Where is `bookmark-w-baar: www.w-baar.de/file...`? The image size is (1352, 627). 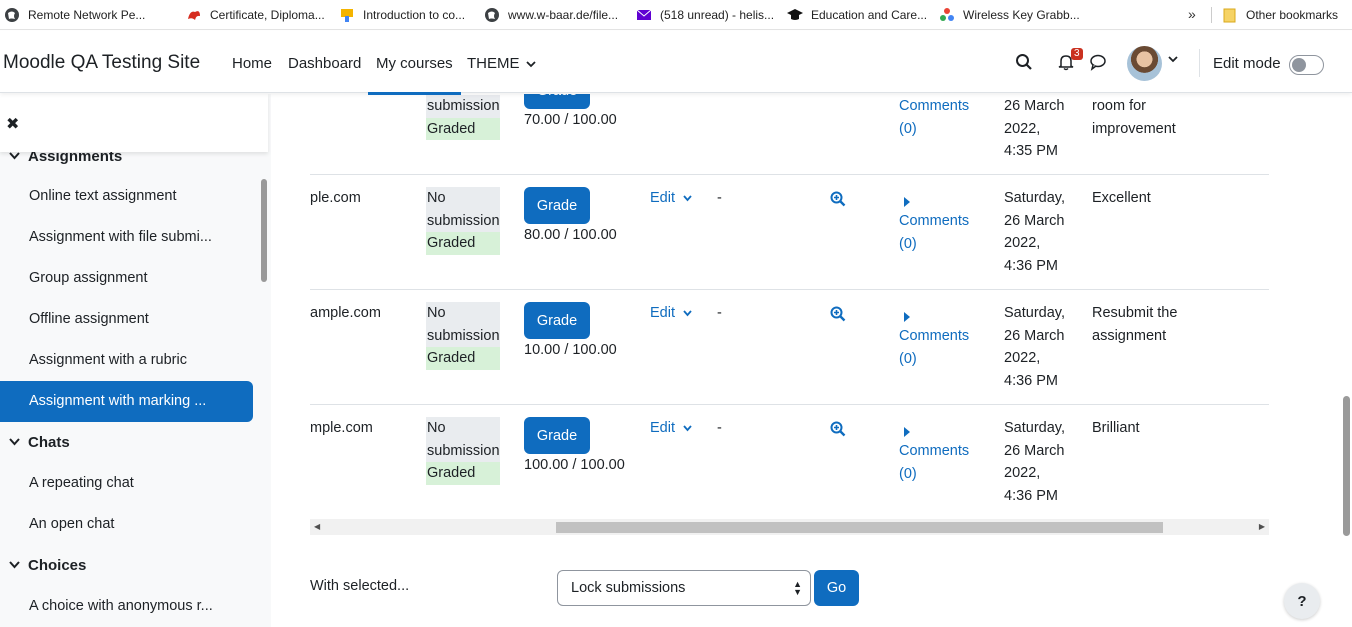 bookmark-w-baar: www.w-baar.de/file... is located at coordinates (551, 15).